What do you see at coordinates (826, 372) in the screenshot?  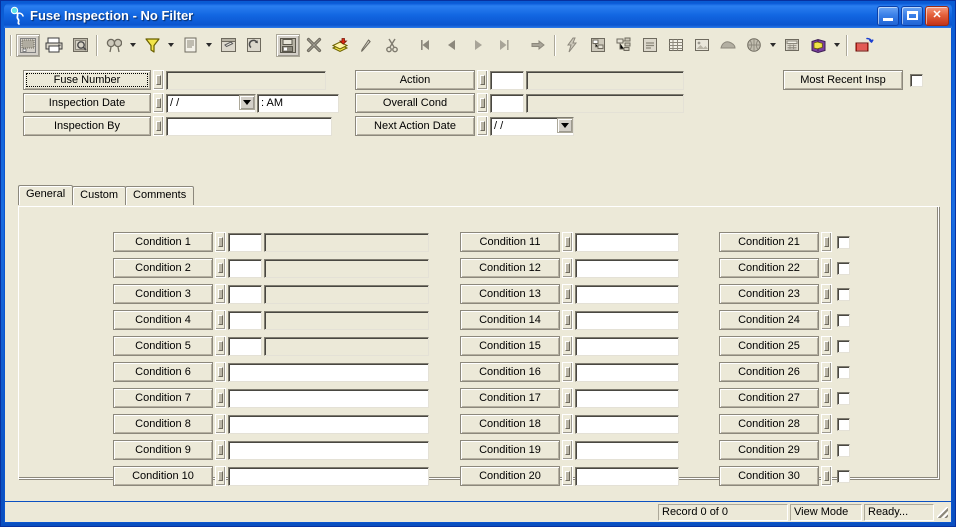 I see `condition-26-lookup-grip` at bounding box center [826, 372].